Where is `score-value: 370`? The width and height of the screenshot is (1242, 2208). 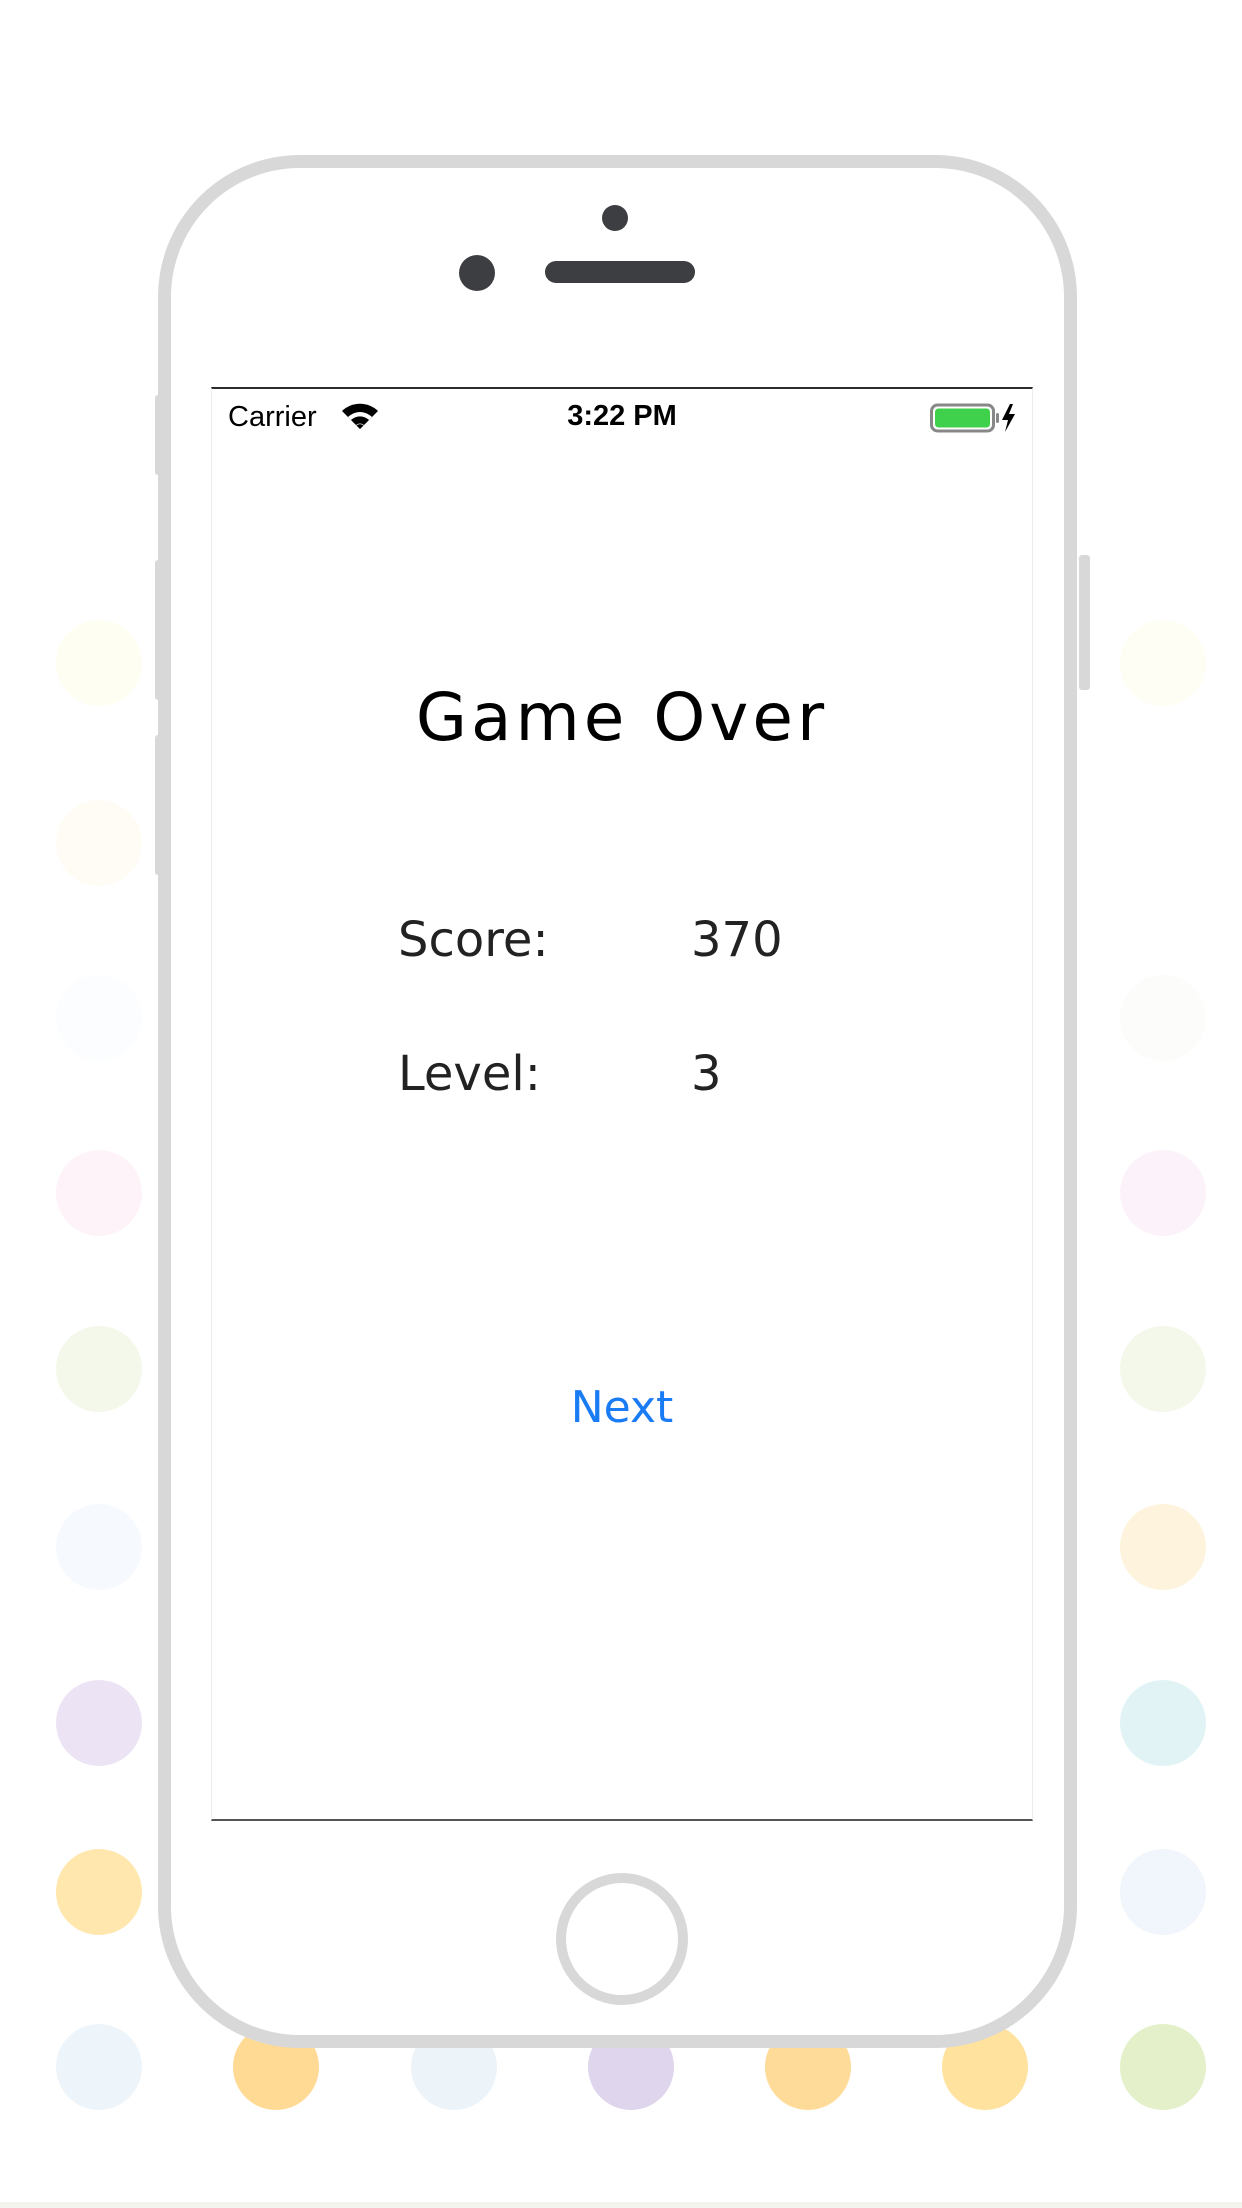
score-value: 370 is located at coordinates (737, 940).